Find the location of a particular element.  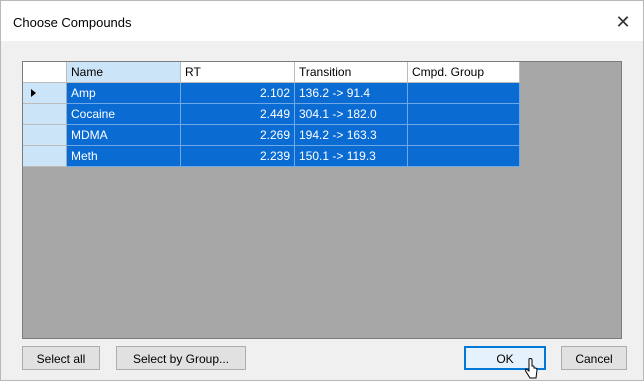

cell-rt: 2.449 is located at coordinates (238, 114).